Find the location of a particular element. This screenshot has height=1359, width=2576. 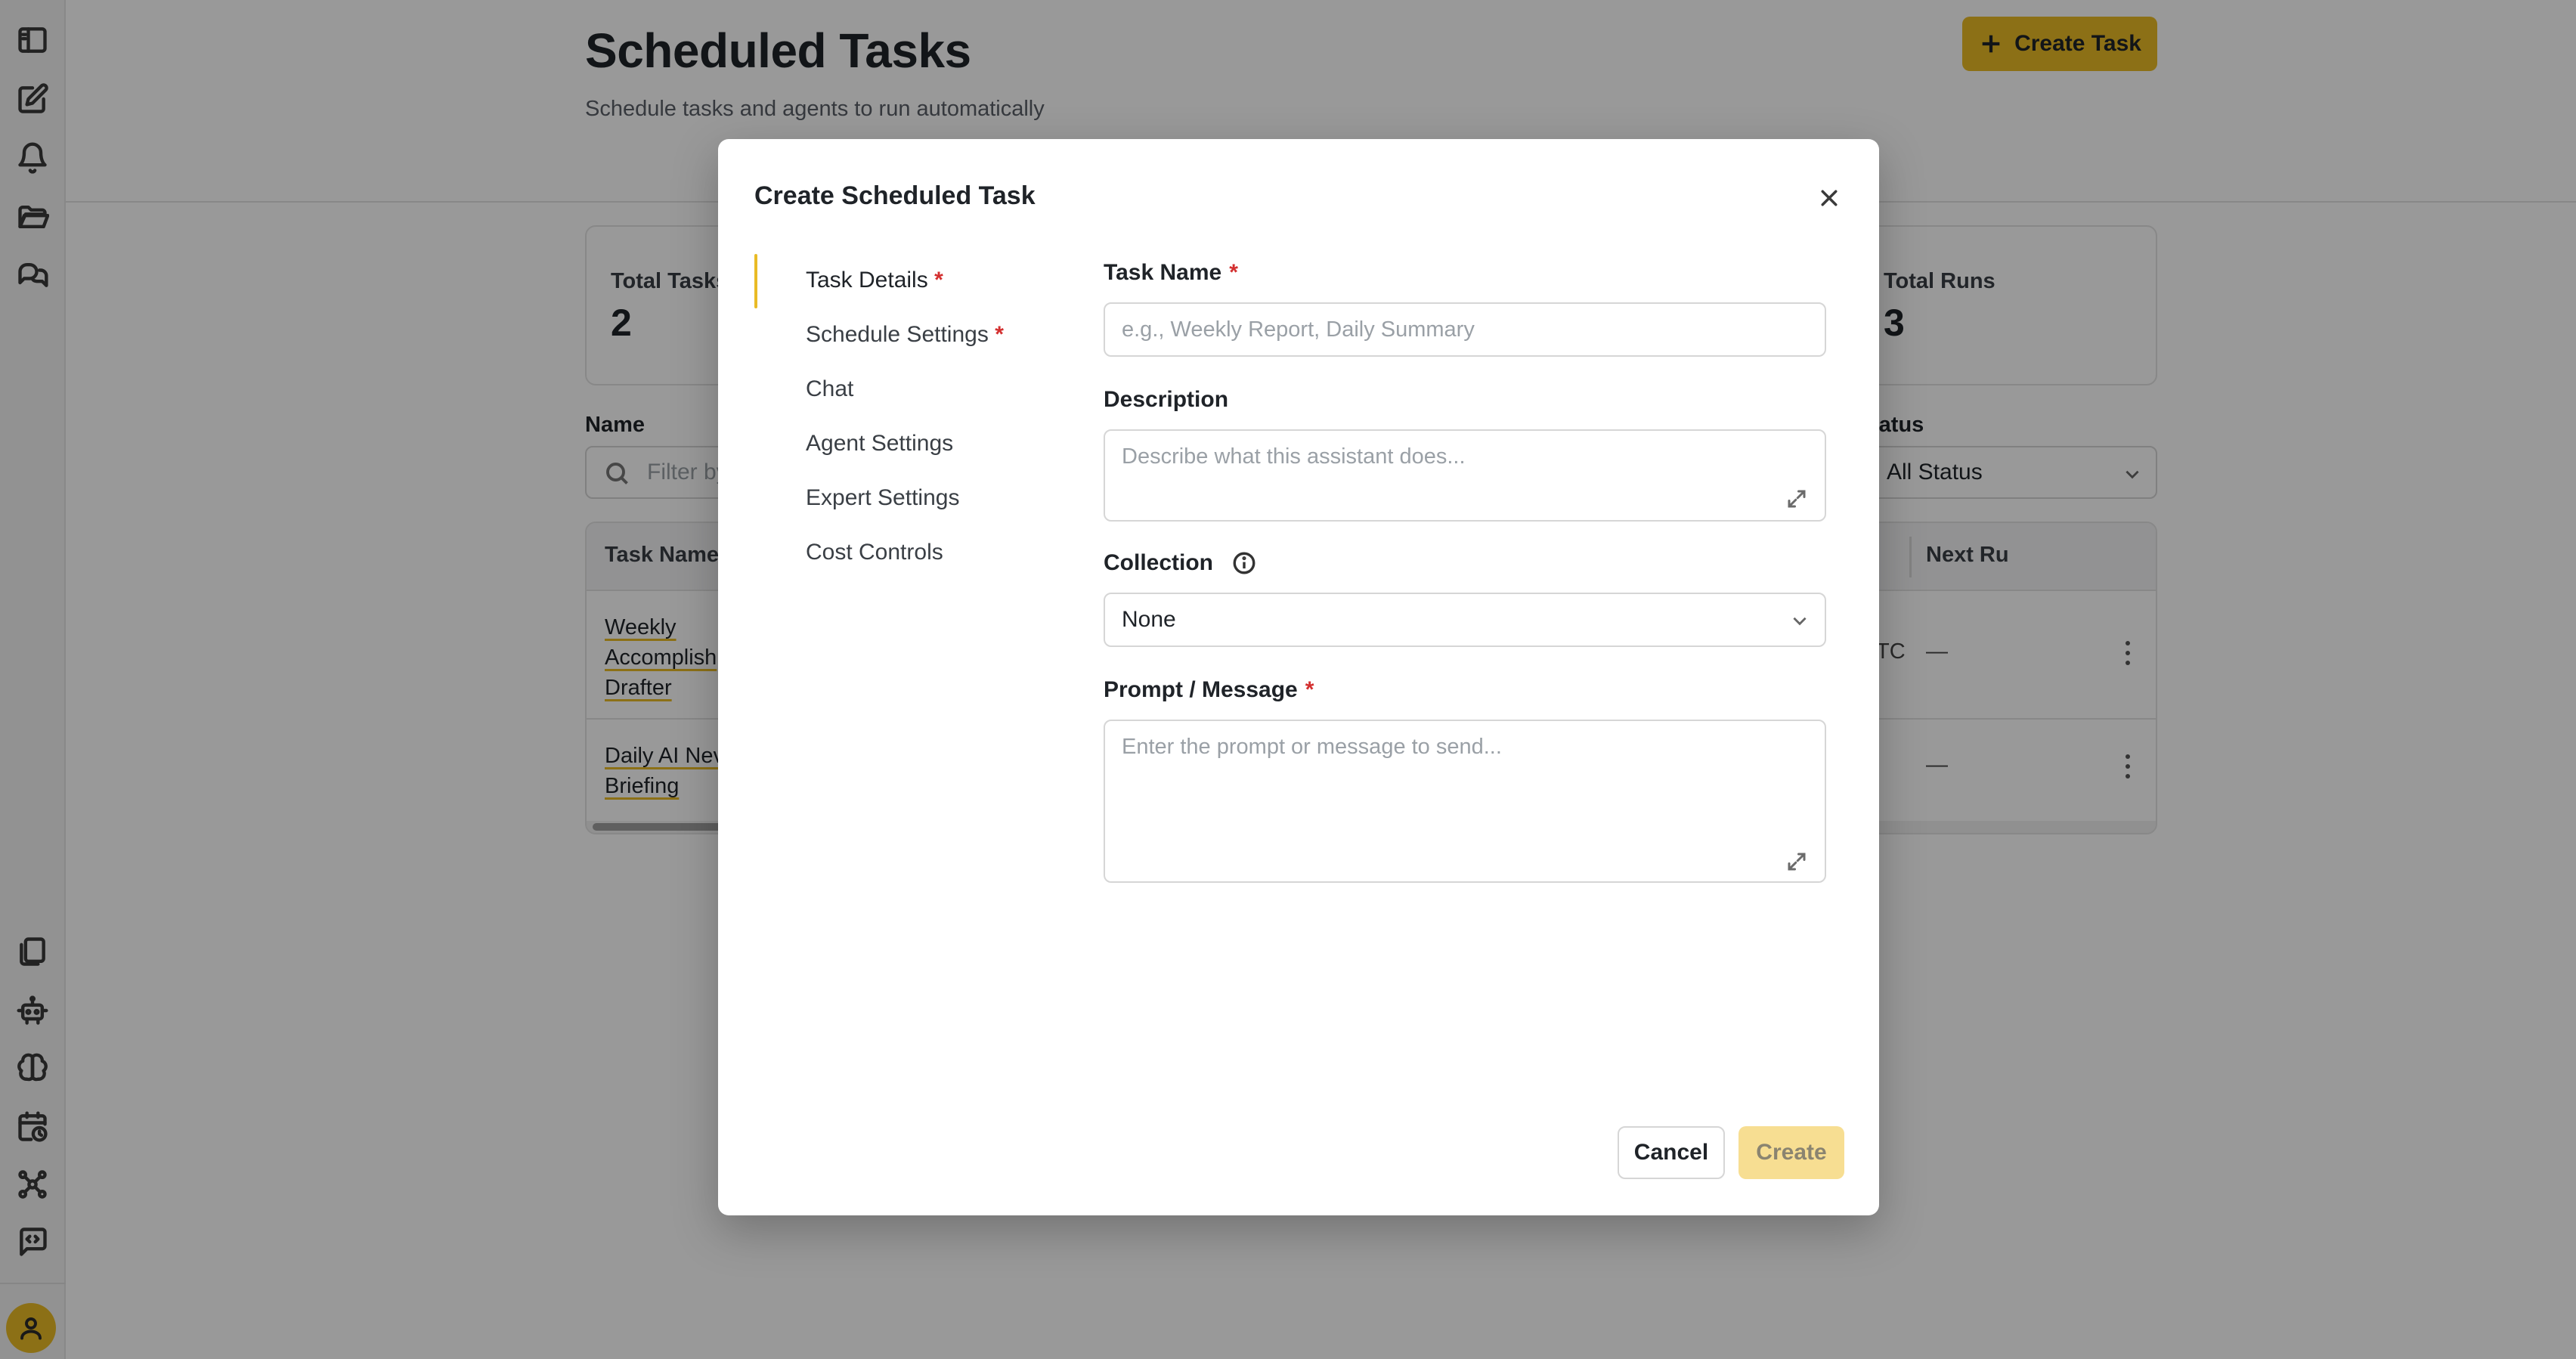

active-section-indicator is located at coordinates (755, 281).